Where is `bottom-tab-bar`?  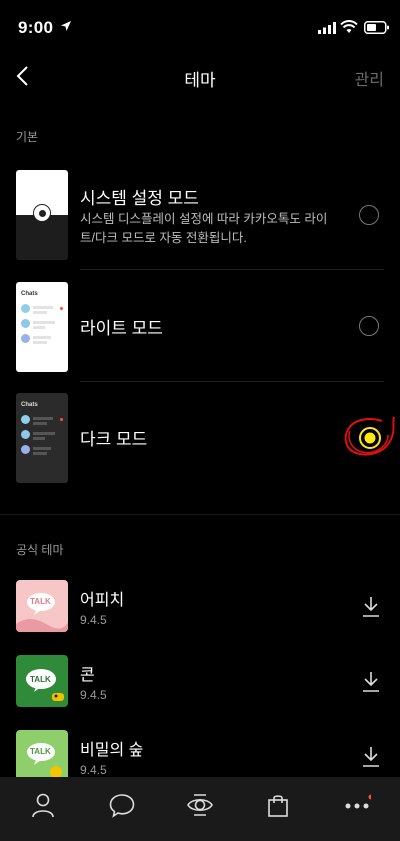 bottom-tab-bar is located at coordinates (200, 809).